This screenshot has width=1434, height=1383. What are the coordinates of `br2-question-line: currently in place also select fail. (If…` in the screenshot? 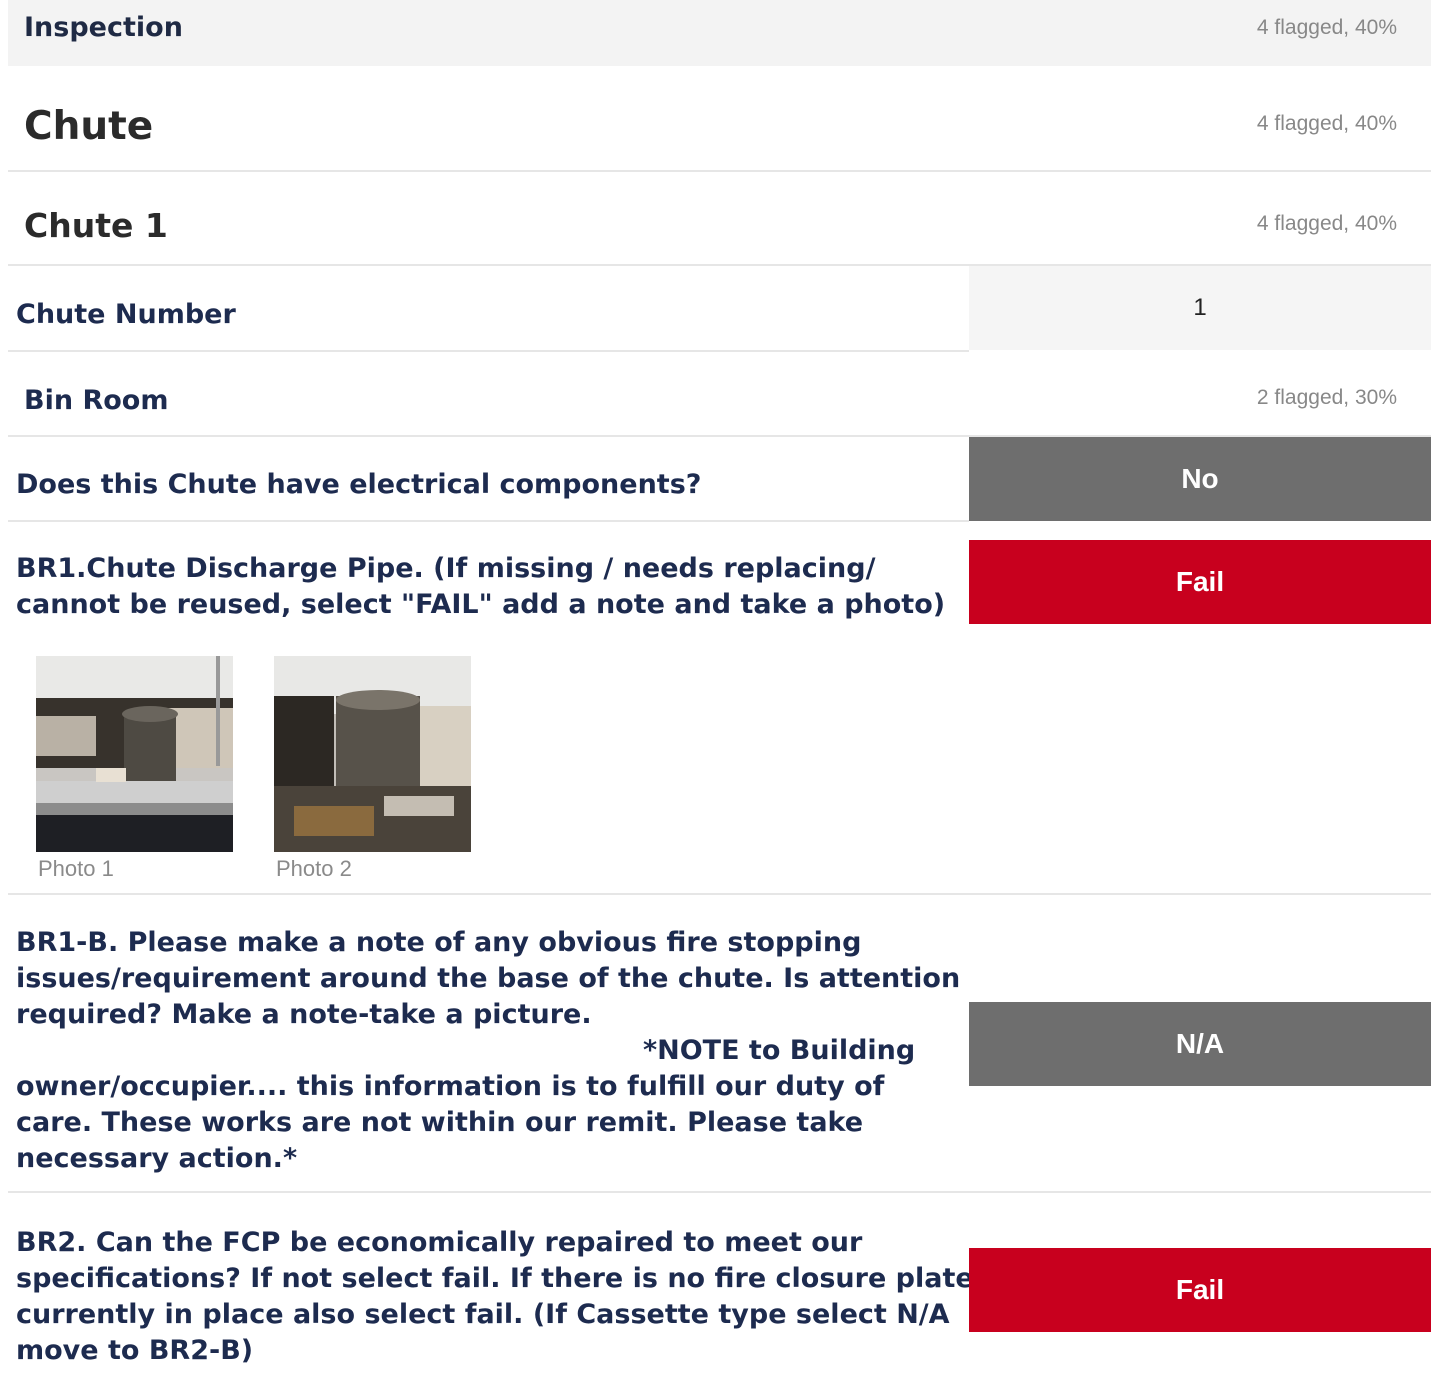 It's located at (483, 1314).